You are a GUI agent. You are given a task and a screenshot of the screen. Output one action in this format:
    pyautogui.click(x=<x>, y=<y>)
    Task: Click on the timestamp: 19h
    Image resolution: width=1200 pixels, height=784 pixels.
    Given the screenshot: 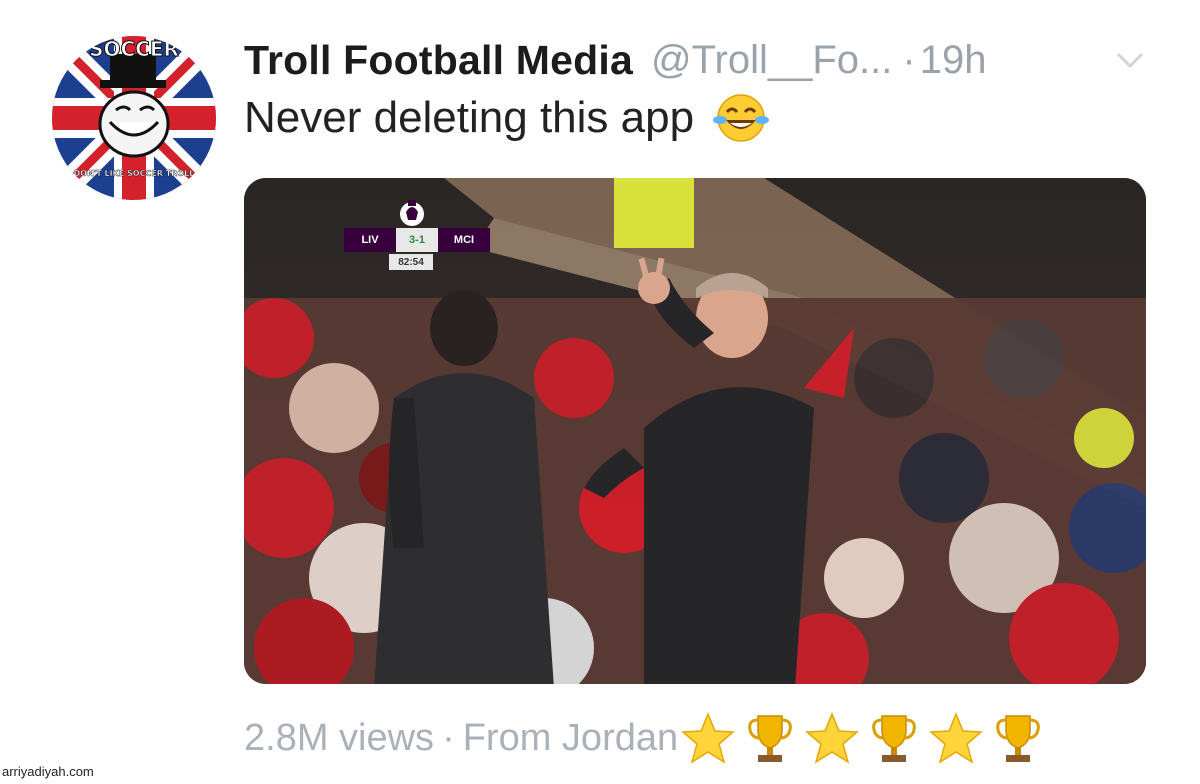 What is the action you would take?
    pyautogui.click(x=953, y=60)
    